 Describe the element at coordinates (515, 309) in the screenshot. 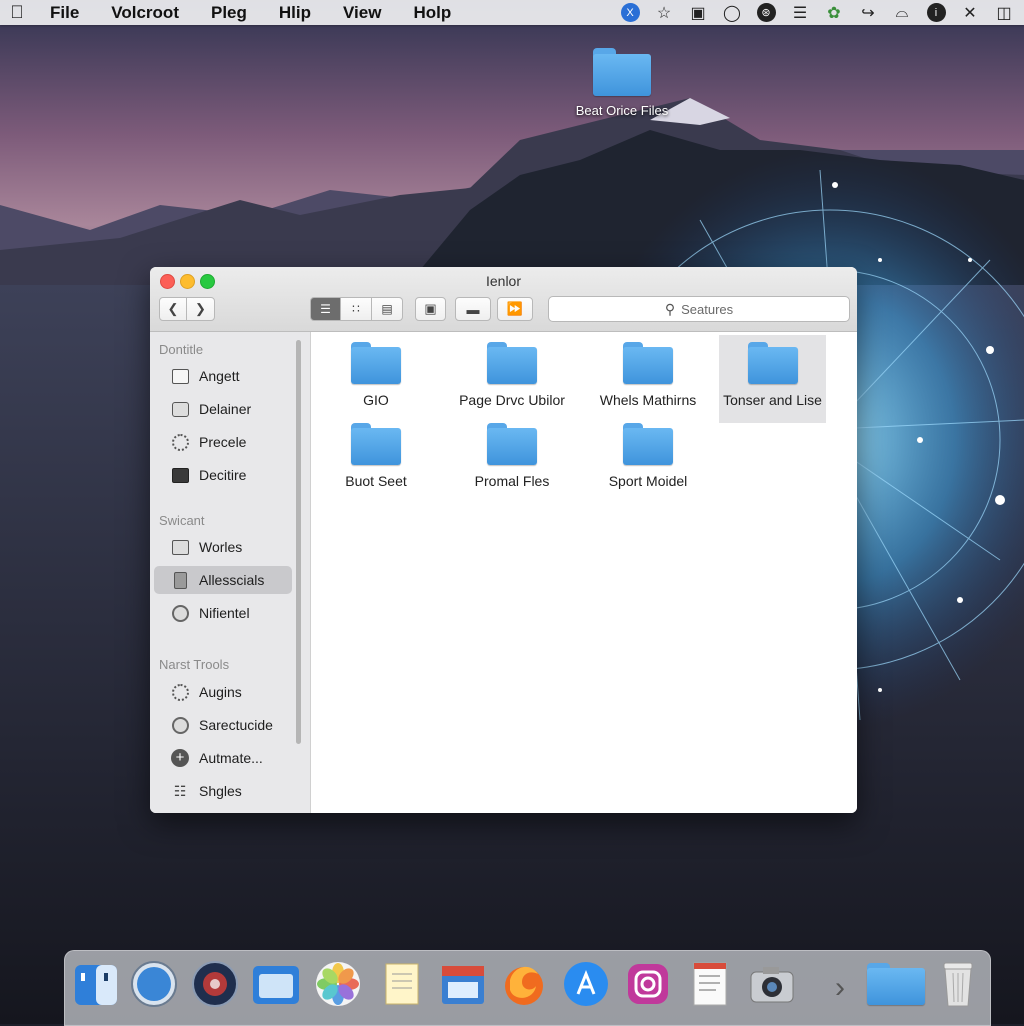

I see `fast-forward-icon: ⏩` at that location.